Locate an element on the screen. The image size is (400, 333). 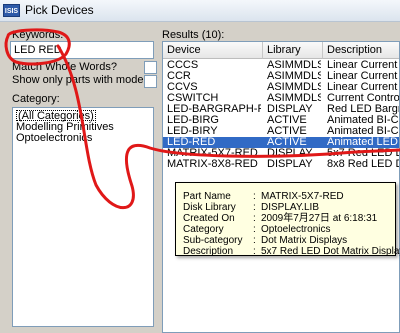
window-title: Pick Devices is located at coordinates (59, 10).